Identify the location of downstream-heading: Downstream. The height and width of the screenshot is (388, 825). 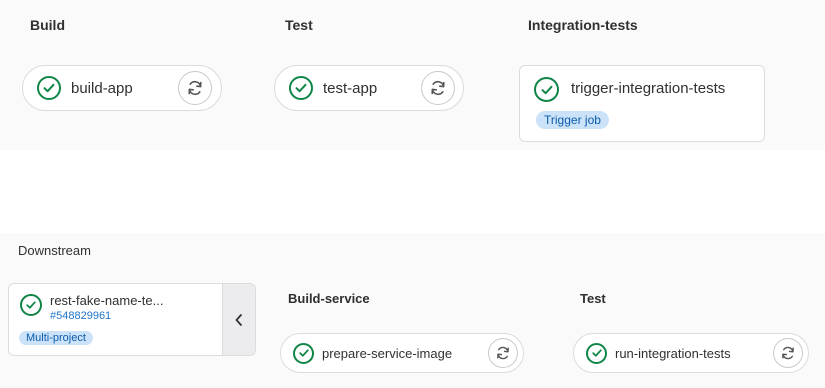
(54, 250).